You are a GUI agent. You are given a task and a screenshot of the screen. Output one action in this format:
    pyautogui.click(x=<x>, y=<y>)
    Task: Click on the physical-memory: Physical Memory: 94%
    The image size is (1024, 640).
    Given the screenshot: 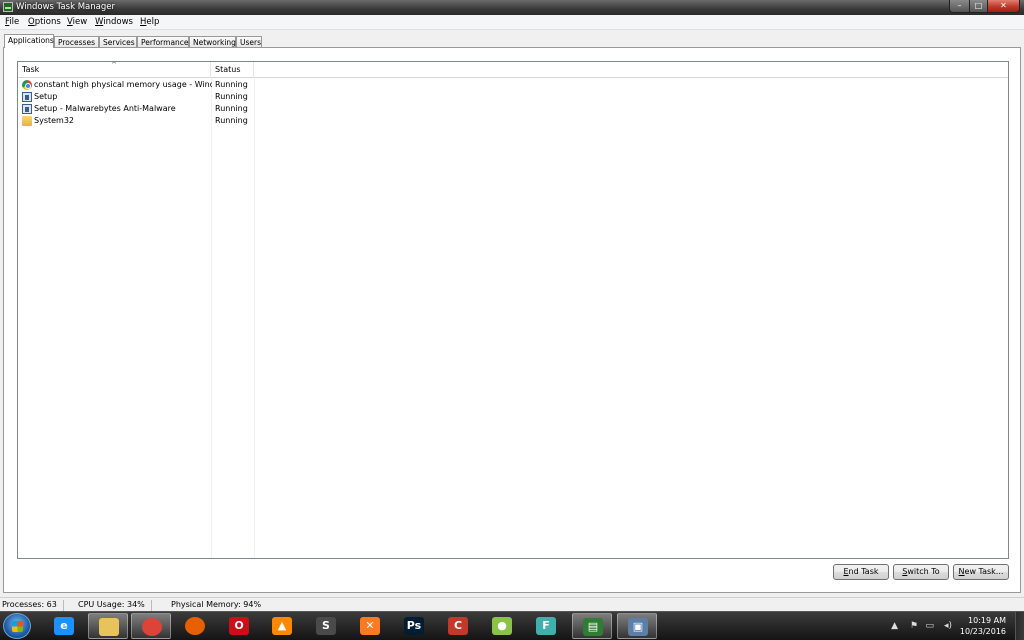 What is the action you would take?
    pyautogui.click(x=216, y=604)
    